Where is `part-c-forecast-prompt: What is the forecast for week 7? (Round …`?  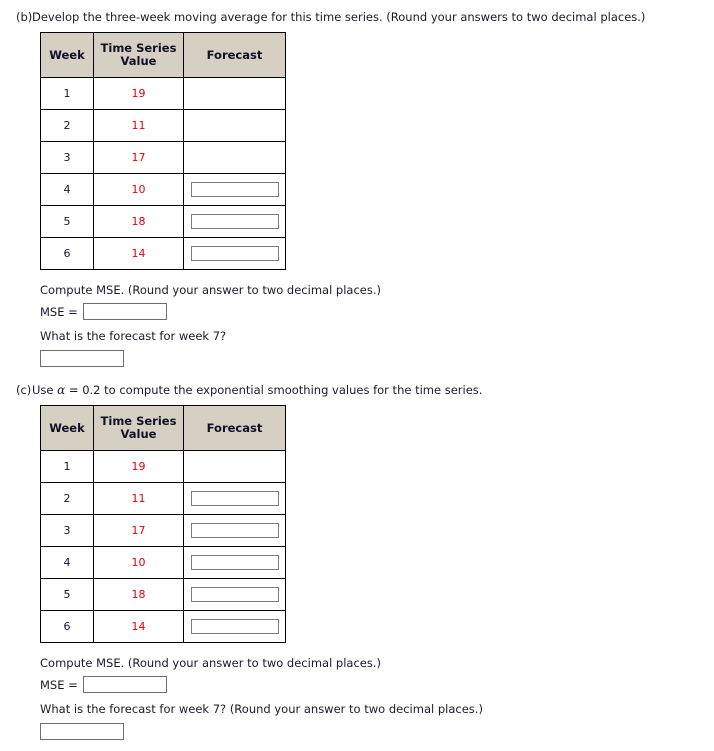
part-c-forecast-prompt: What is the forecast for week 7? (Round … is located at coordinates (261, 709).